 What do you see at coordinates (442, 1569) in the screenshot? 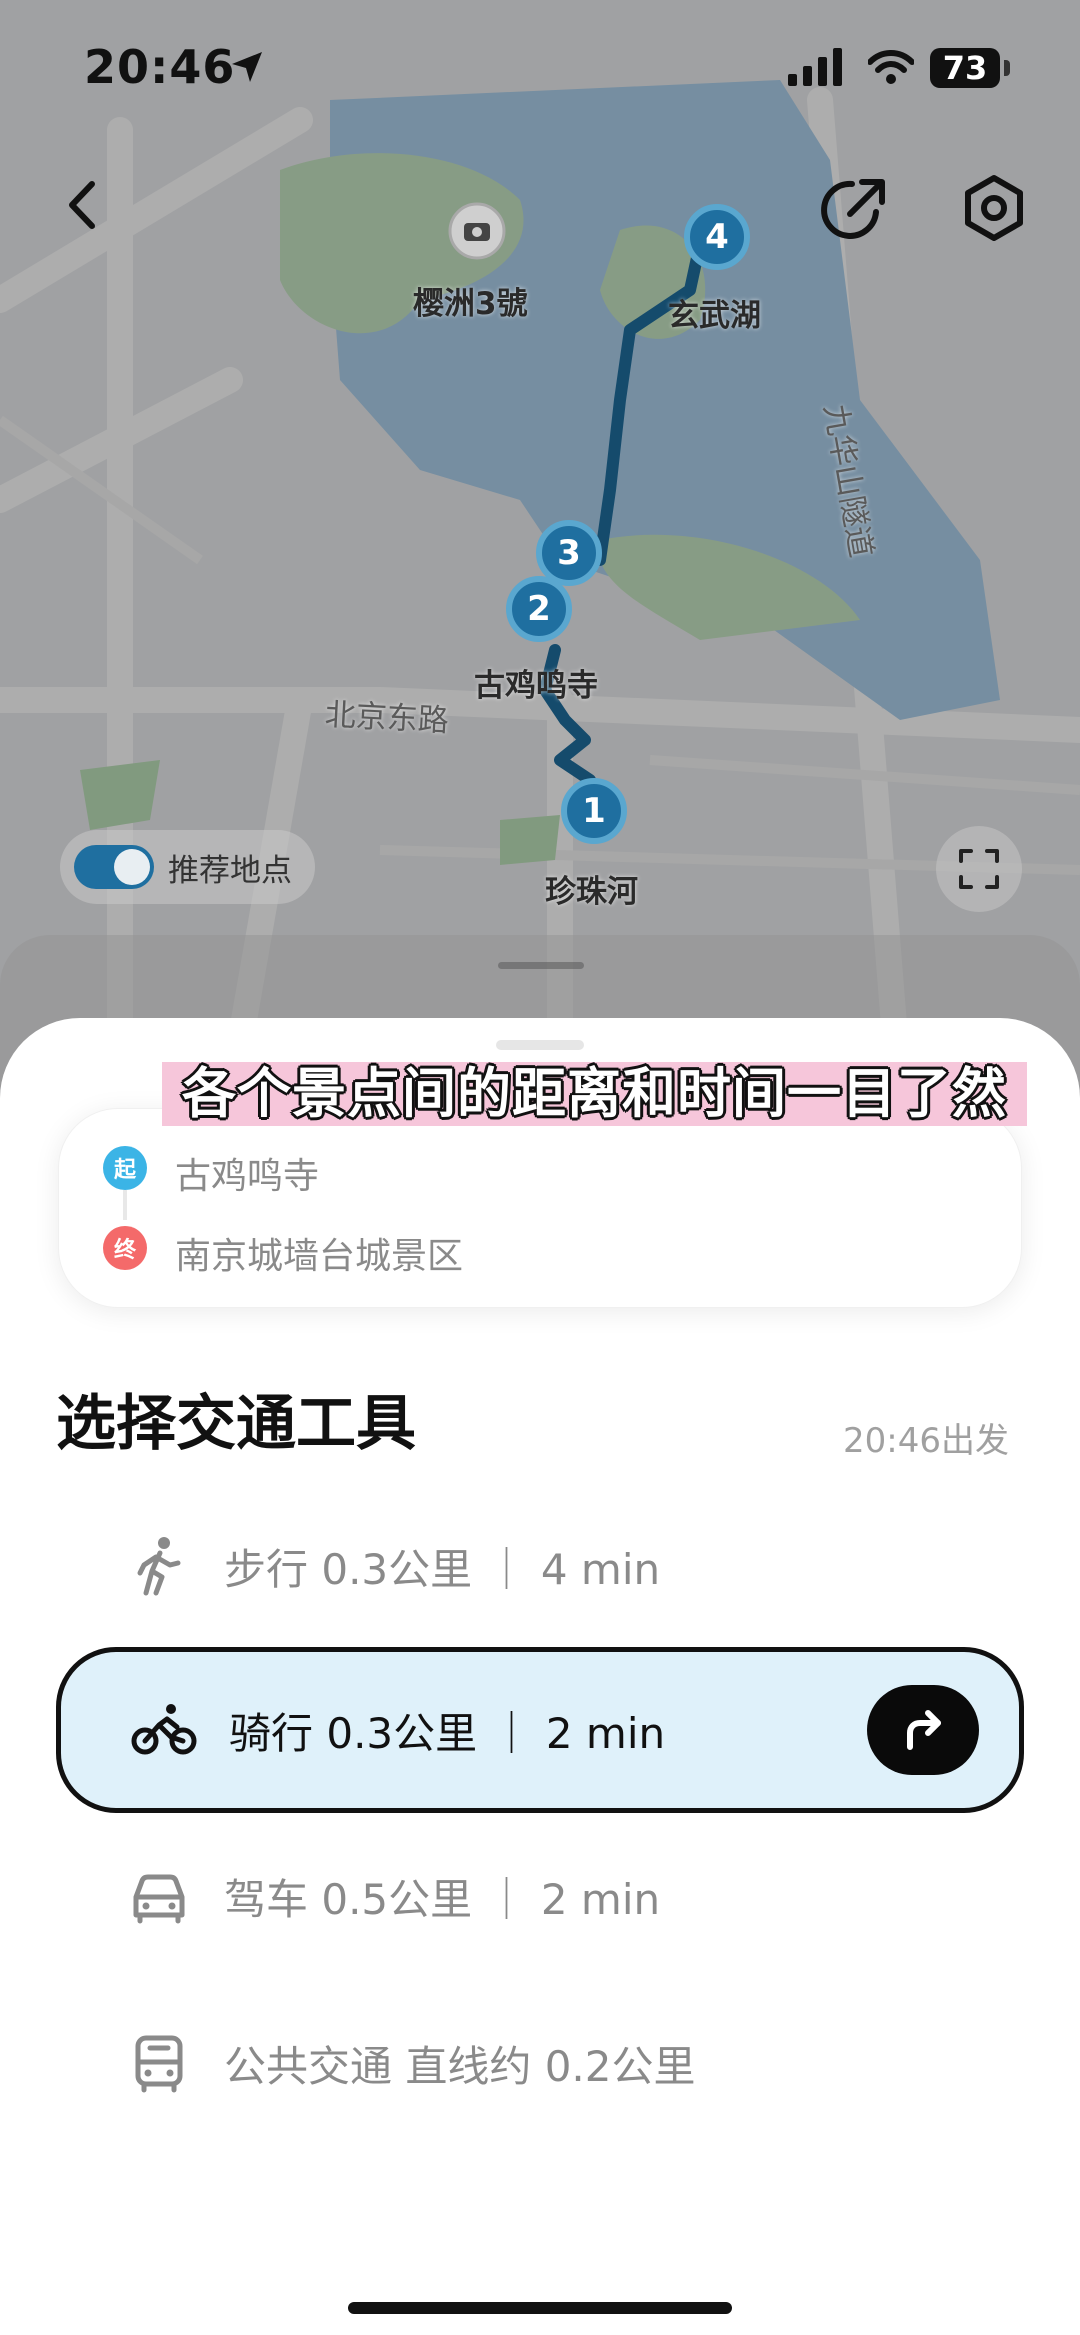
I see `walk-label: 步行 0.3公里 ｜ 4 min` at bounding box center [442, 1569].